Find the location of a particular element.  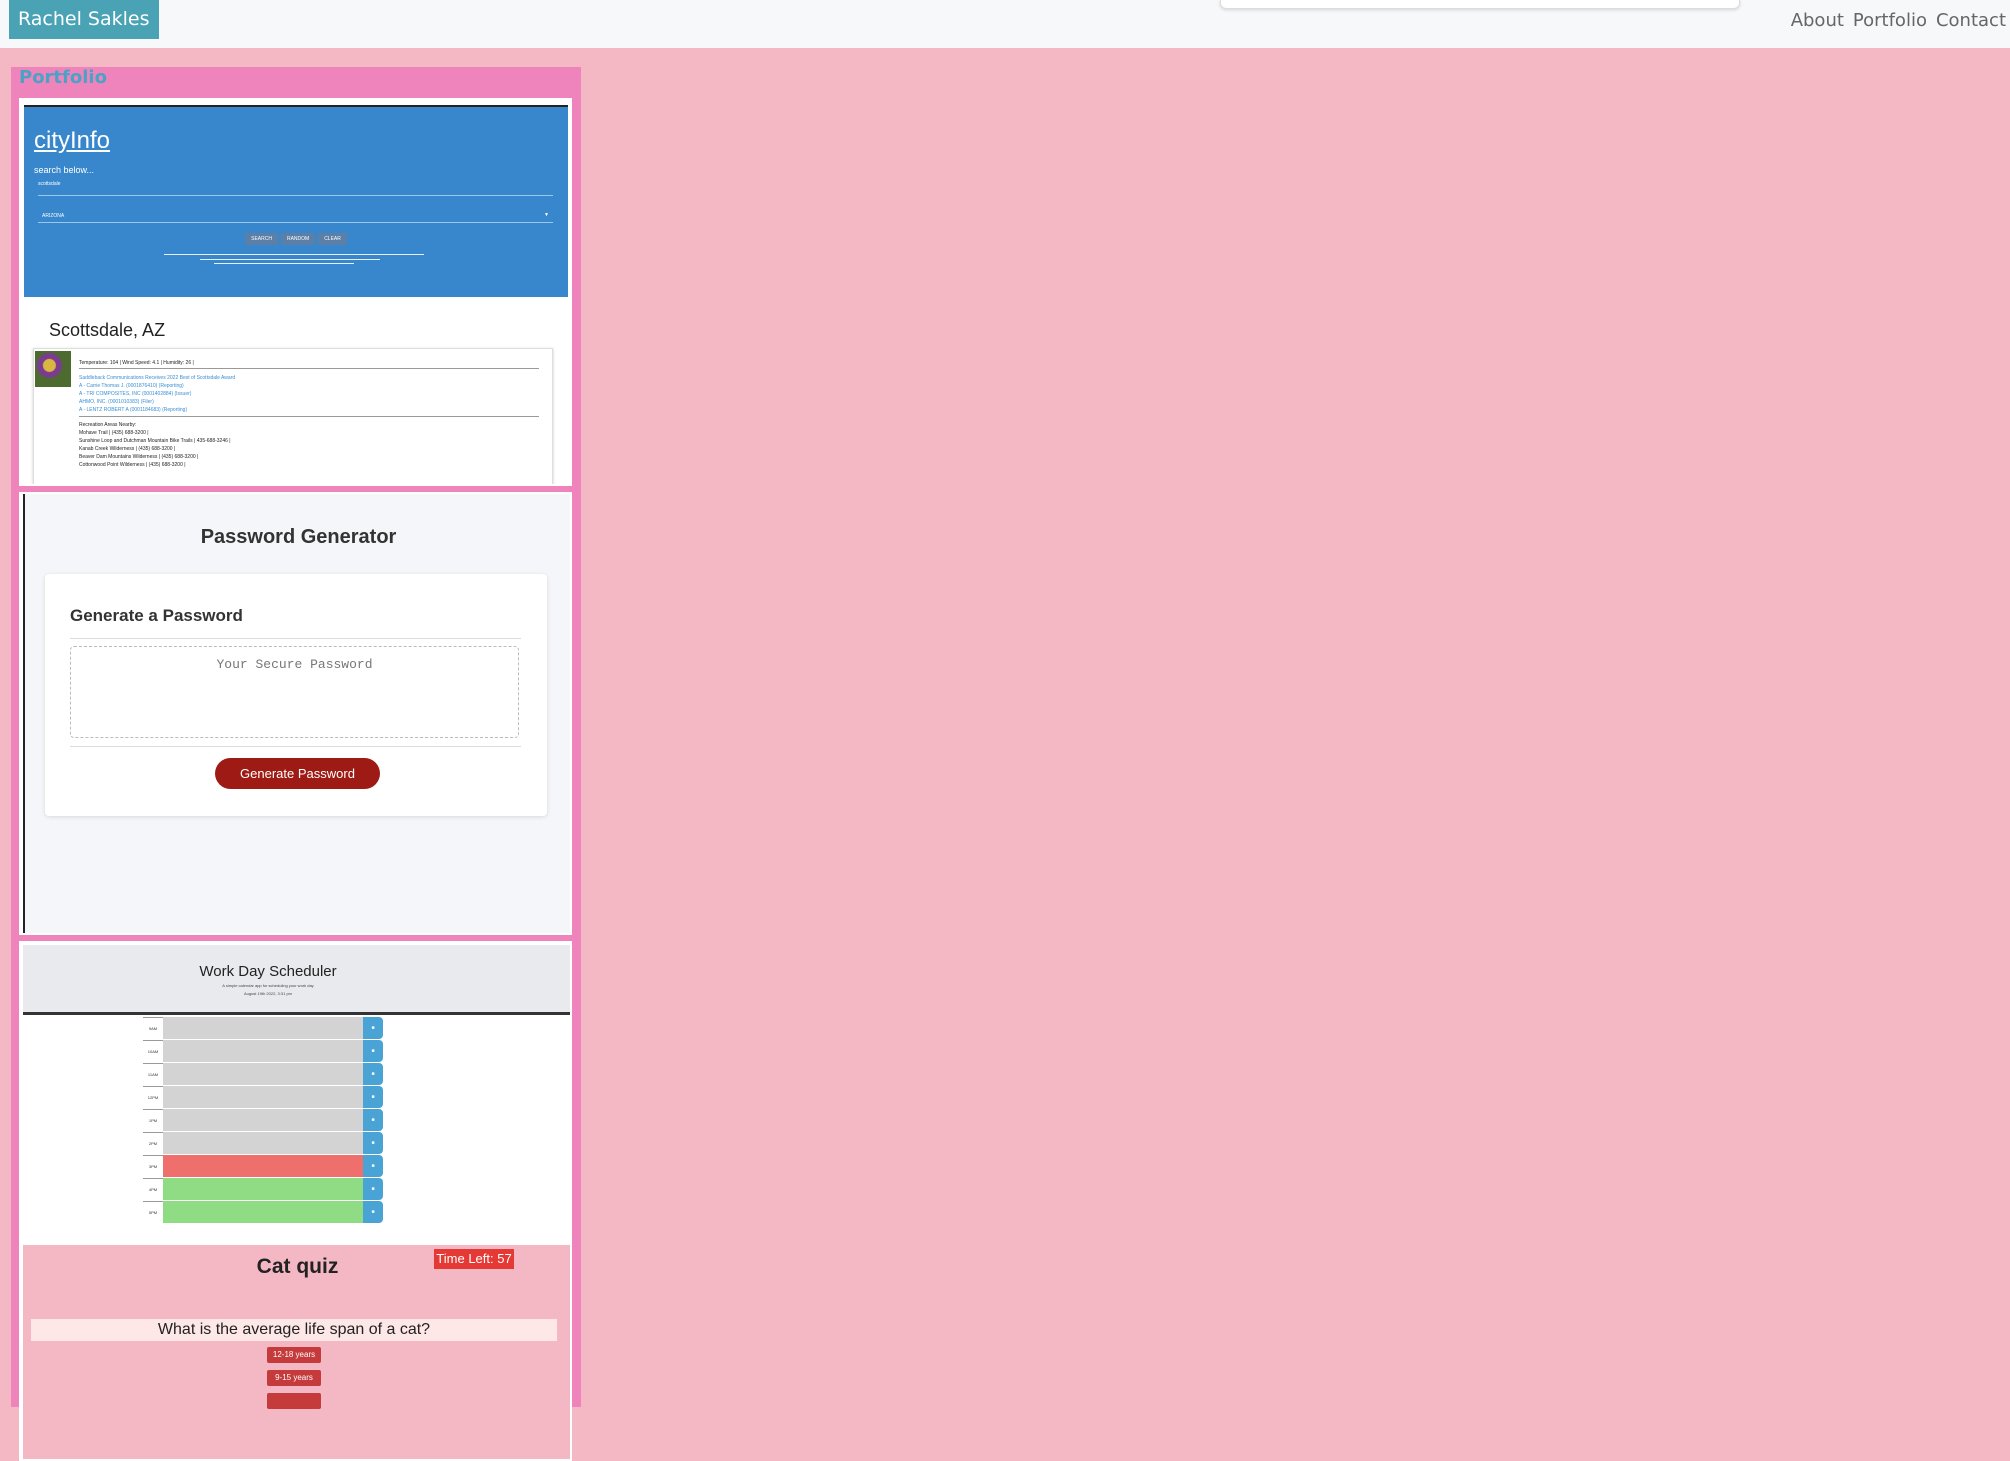

news-link: AHMO, INC. (0001010383) (Filer) is located at coordinates (116, 402).